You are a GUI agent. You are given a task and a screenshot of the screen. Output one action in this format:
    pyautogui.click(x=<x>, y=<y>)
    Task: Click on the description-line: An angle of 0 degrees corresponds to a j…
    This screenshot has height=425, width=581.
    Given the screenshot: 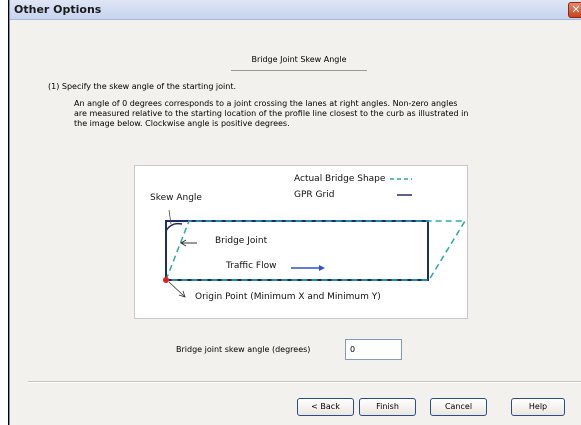 What is the action you would take?
    pyautogui.click(x=266, y=103)
    